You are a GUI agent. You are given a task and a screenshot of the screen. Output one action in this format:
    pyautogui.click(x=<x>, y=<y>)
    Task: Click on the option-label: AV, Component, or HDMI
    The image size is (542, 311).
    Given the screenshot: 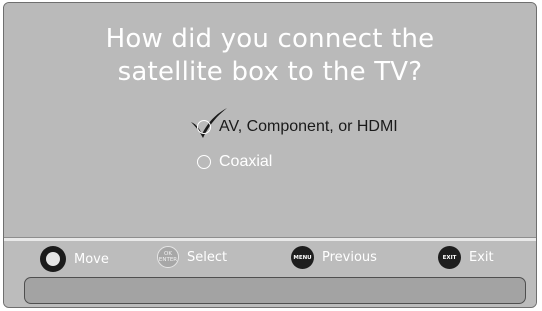 What is the action you would take?
    pyautogui.click(x=308, y=126)
    